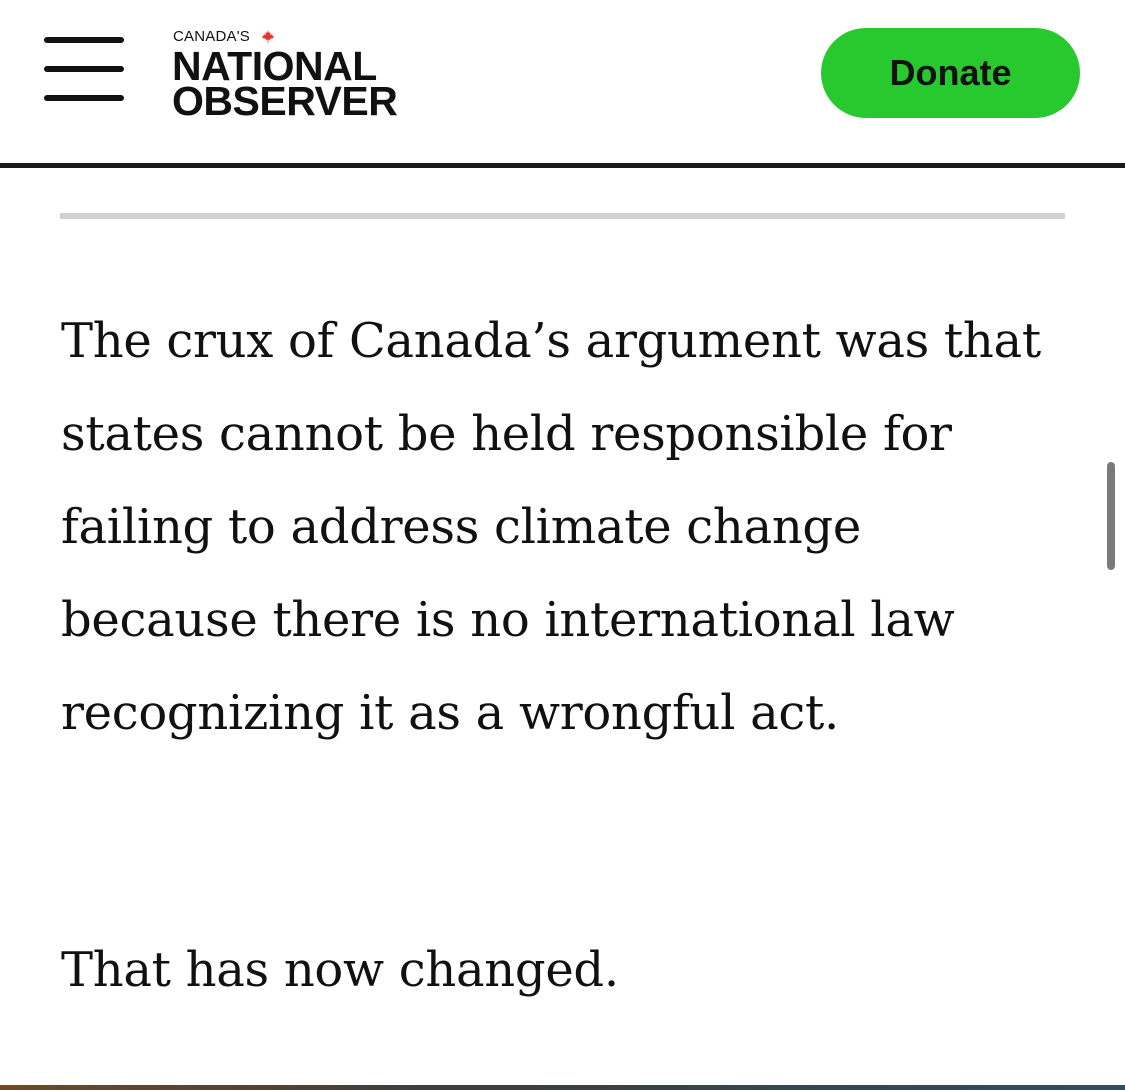 This screenshot has width=1125, height=1090. Describe the element at coordinates (340, 970) in the screenshot. I see `article-paragraph: That has now changed.` at that location.